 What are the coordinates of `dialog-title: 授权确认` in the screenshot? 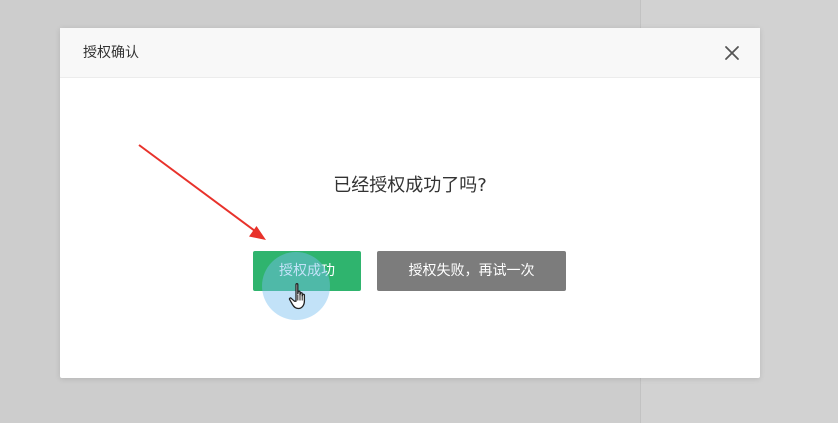 It's located at (111, 53).